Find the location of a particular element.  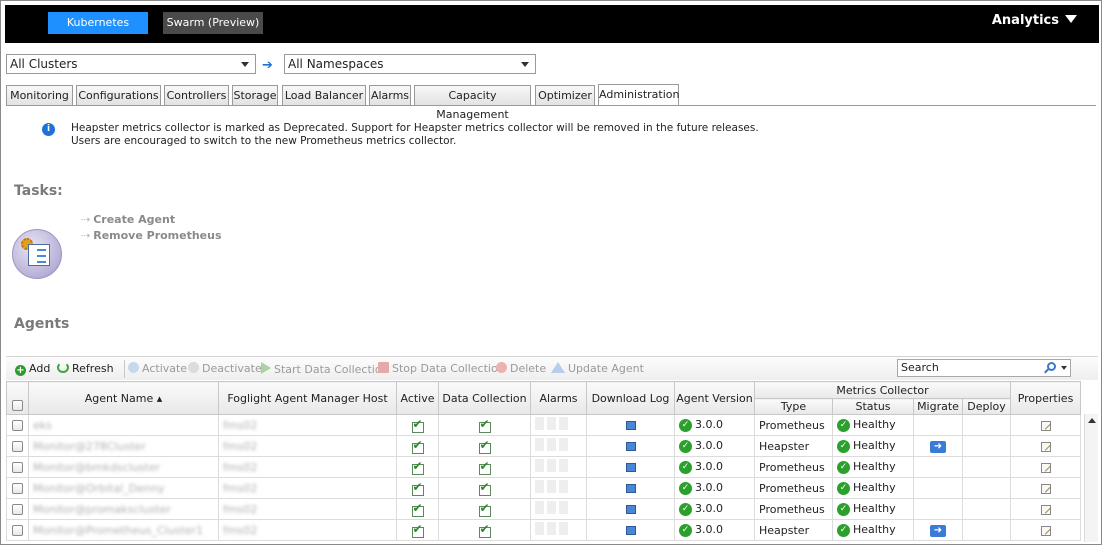

create-agent-link: ⇢ Create Agent is located at coordinates (128, 219).